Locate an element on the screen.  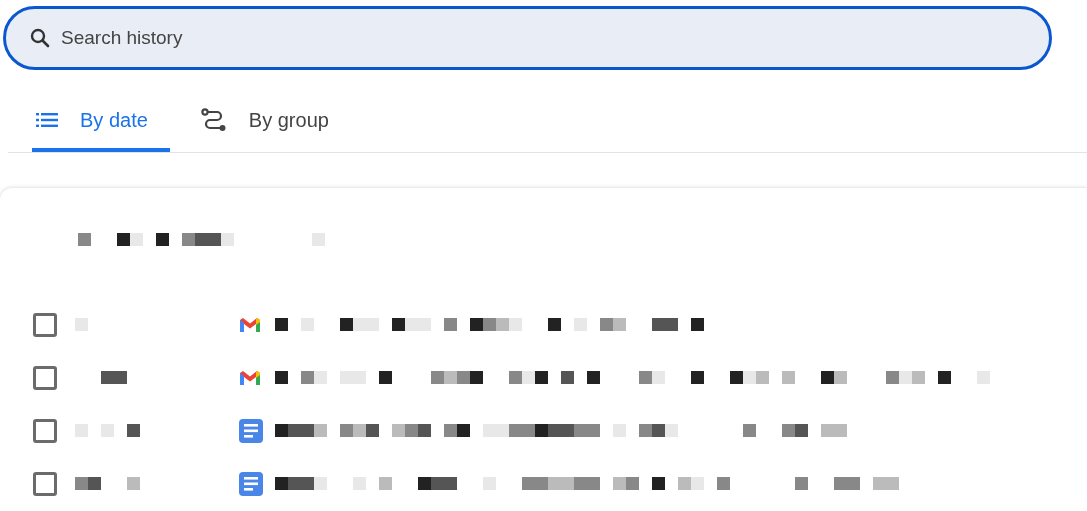
tab: By group is located at coordinates (273, 119).